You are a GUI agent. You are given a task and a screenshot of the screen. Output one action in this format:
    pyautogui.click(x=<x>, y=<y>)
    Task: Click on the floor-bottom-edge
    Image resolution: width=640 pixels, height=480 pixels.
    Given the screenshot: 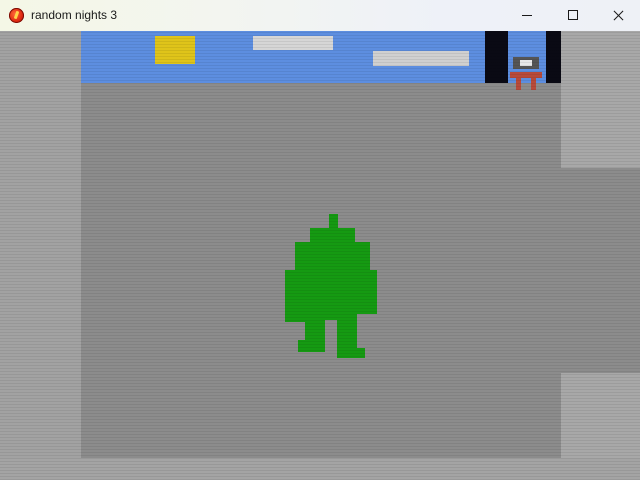 What is the action you would take?
    pyautogui.click(x=320, y=469)
    